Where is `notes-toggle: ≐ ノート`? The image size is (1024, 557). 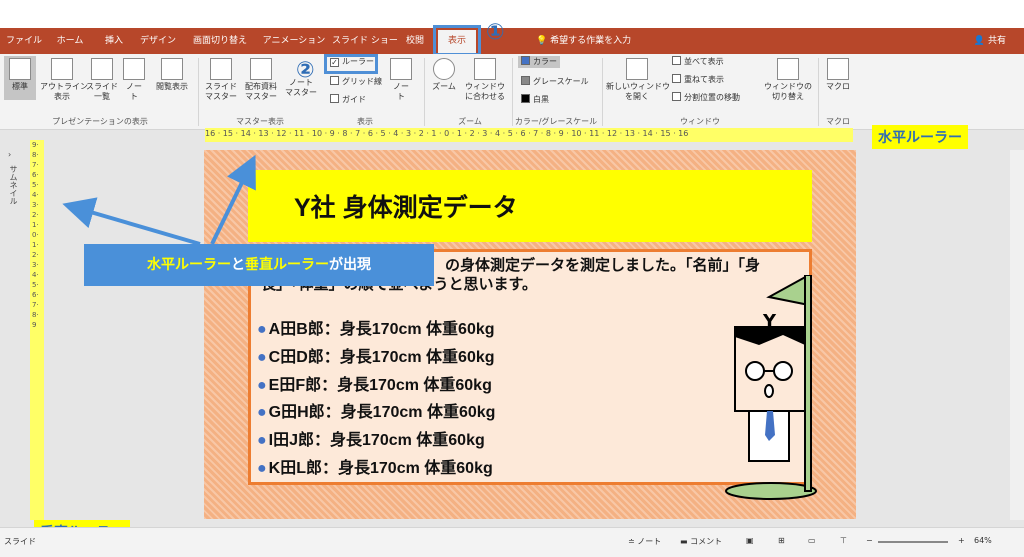 notes-toggle: ≐ ノート is located at coordinates (644, 541).